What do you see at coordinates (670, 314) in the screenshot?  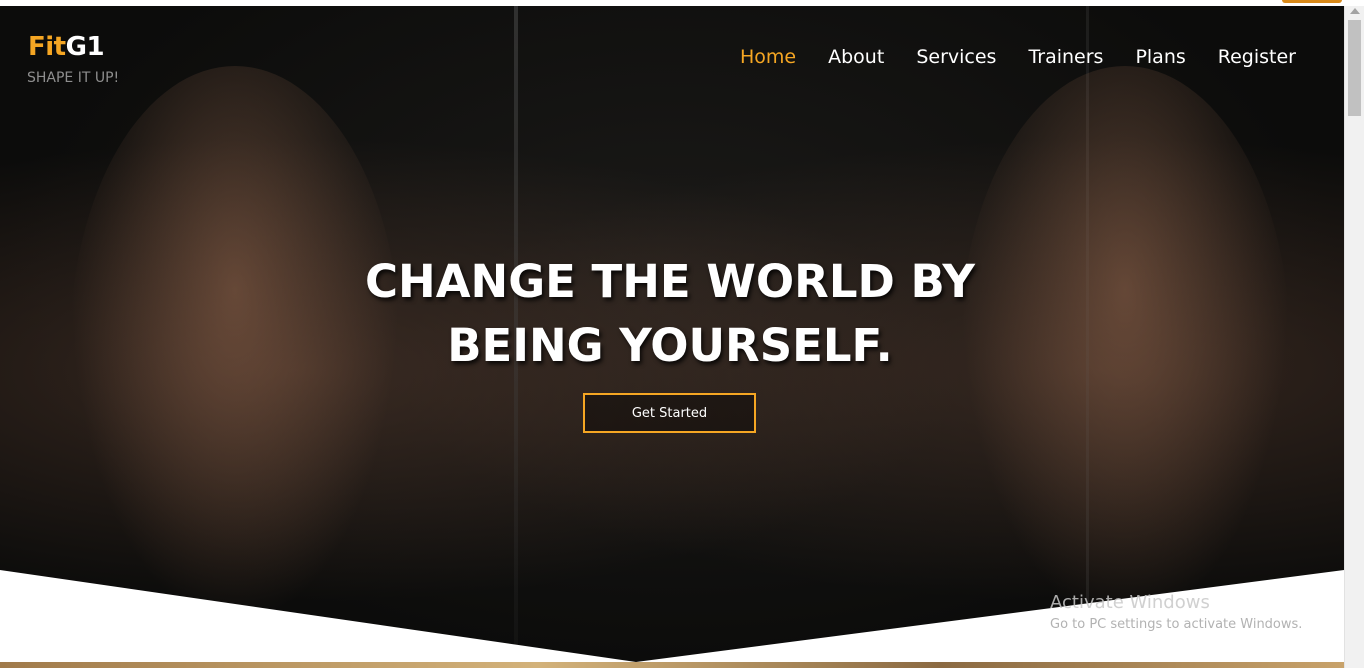 I see `hero-headline: CHANGE THE WORLD BY BEING YOURSELF.` at bounding box center [670, 314].